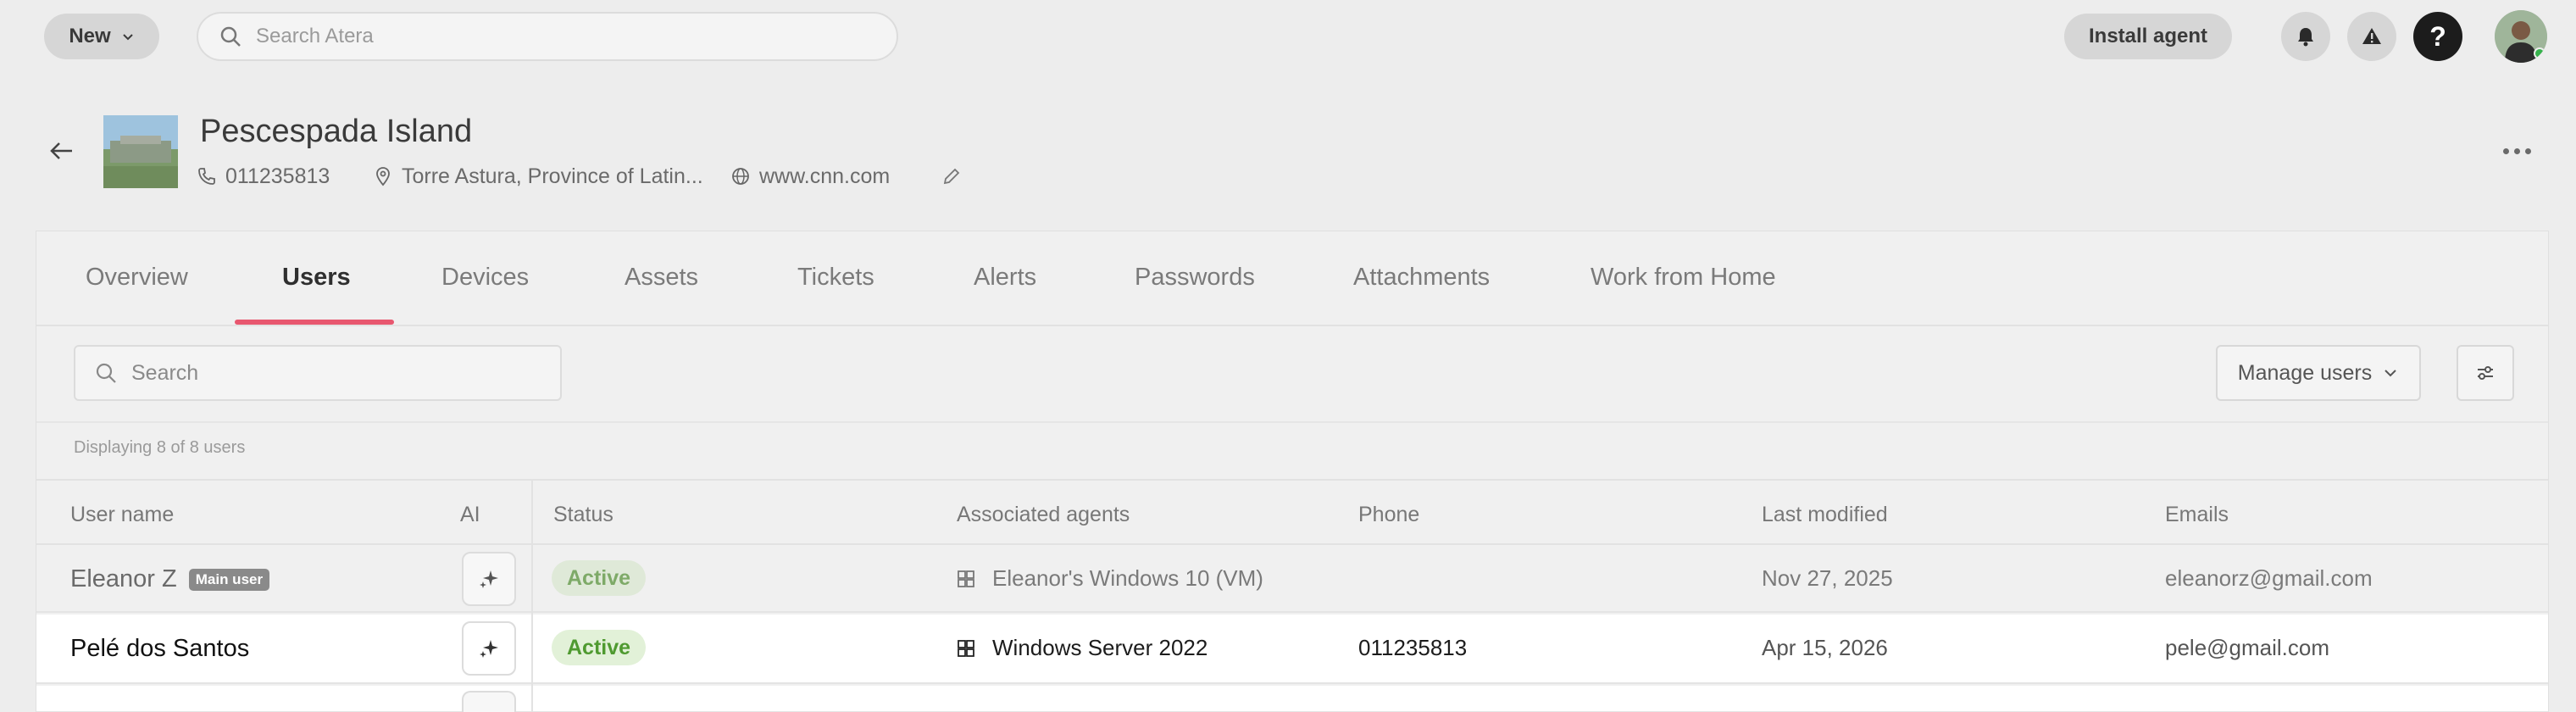 This screenshot has height=712, width=2576. Describe the element at coordinates (532, 595) in the screenshot. I see `column-divider` at that location.